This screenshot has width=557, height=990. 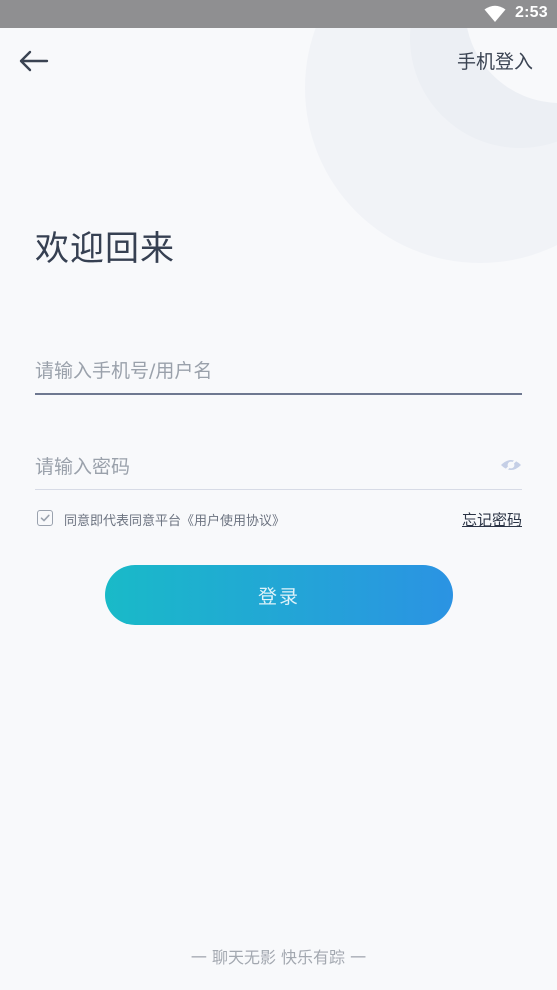 I want to click on username-field-container, so click(x=278, y=372).